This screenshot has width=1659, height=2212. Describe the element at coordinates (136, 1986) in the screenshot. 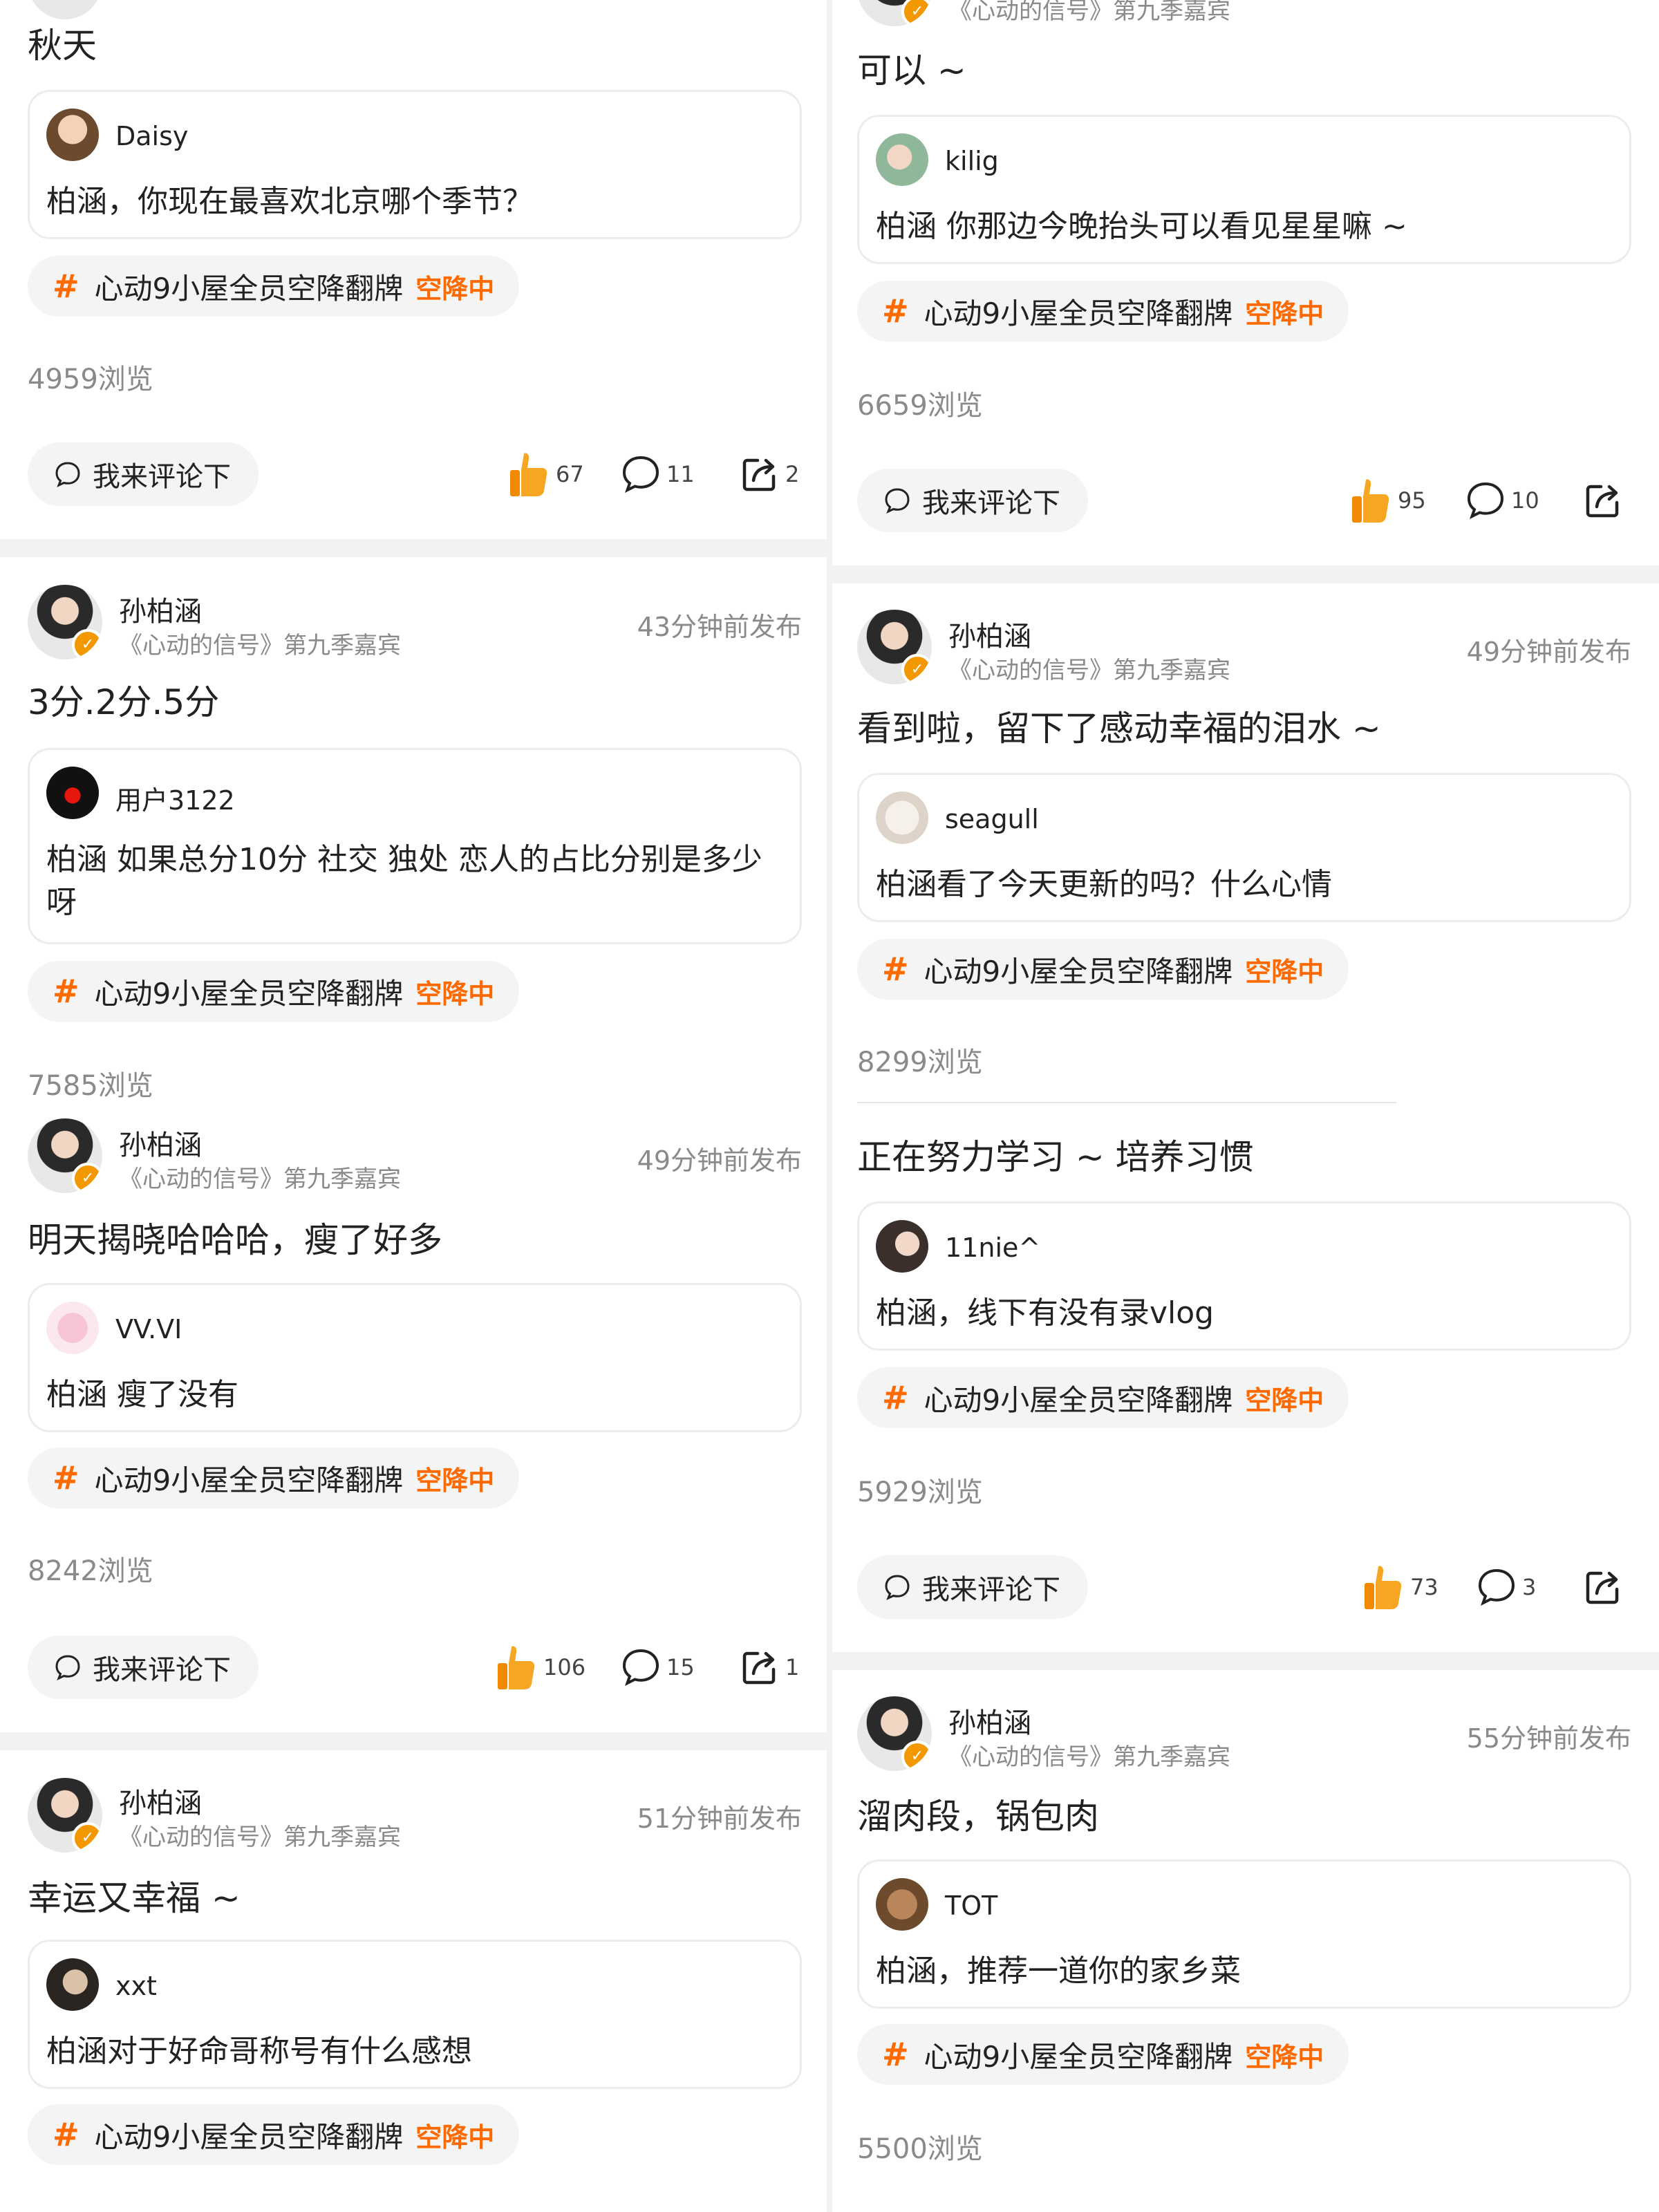

I see `question-user-name: xxt` at that location.